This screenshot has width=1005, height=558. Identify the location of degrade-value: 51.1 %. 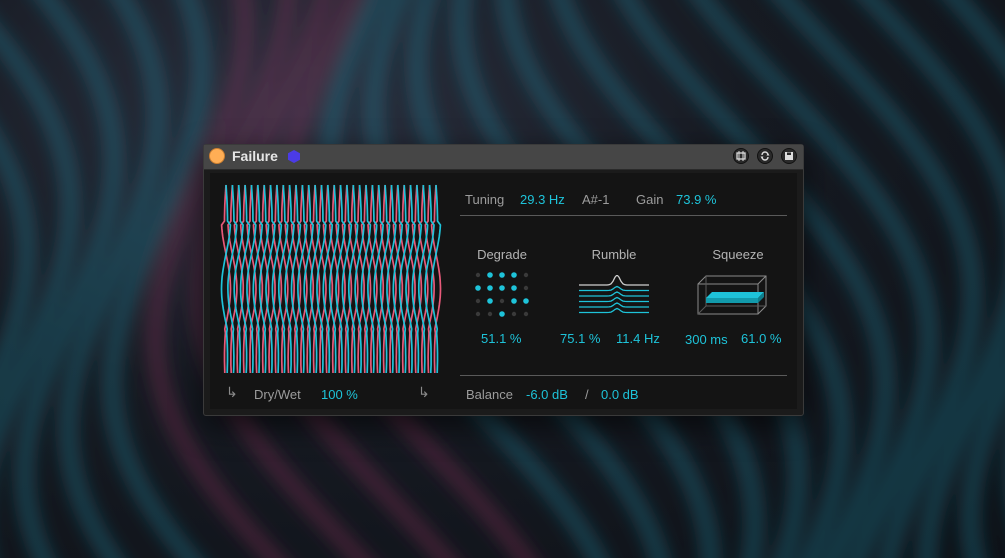
(501, 338).